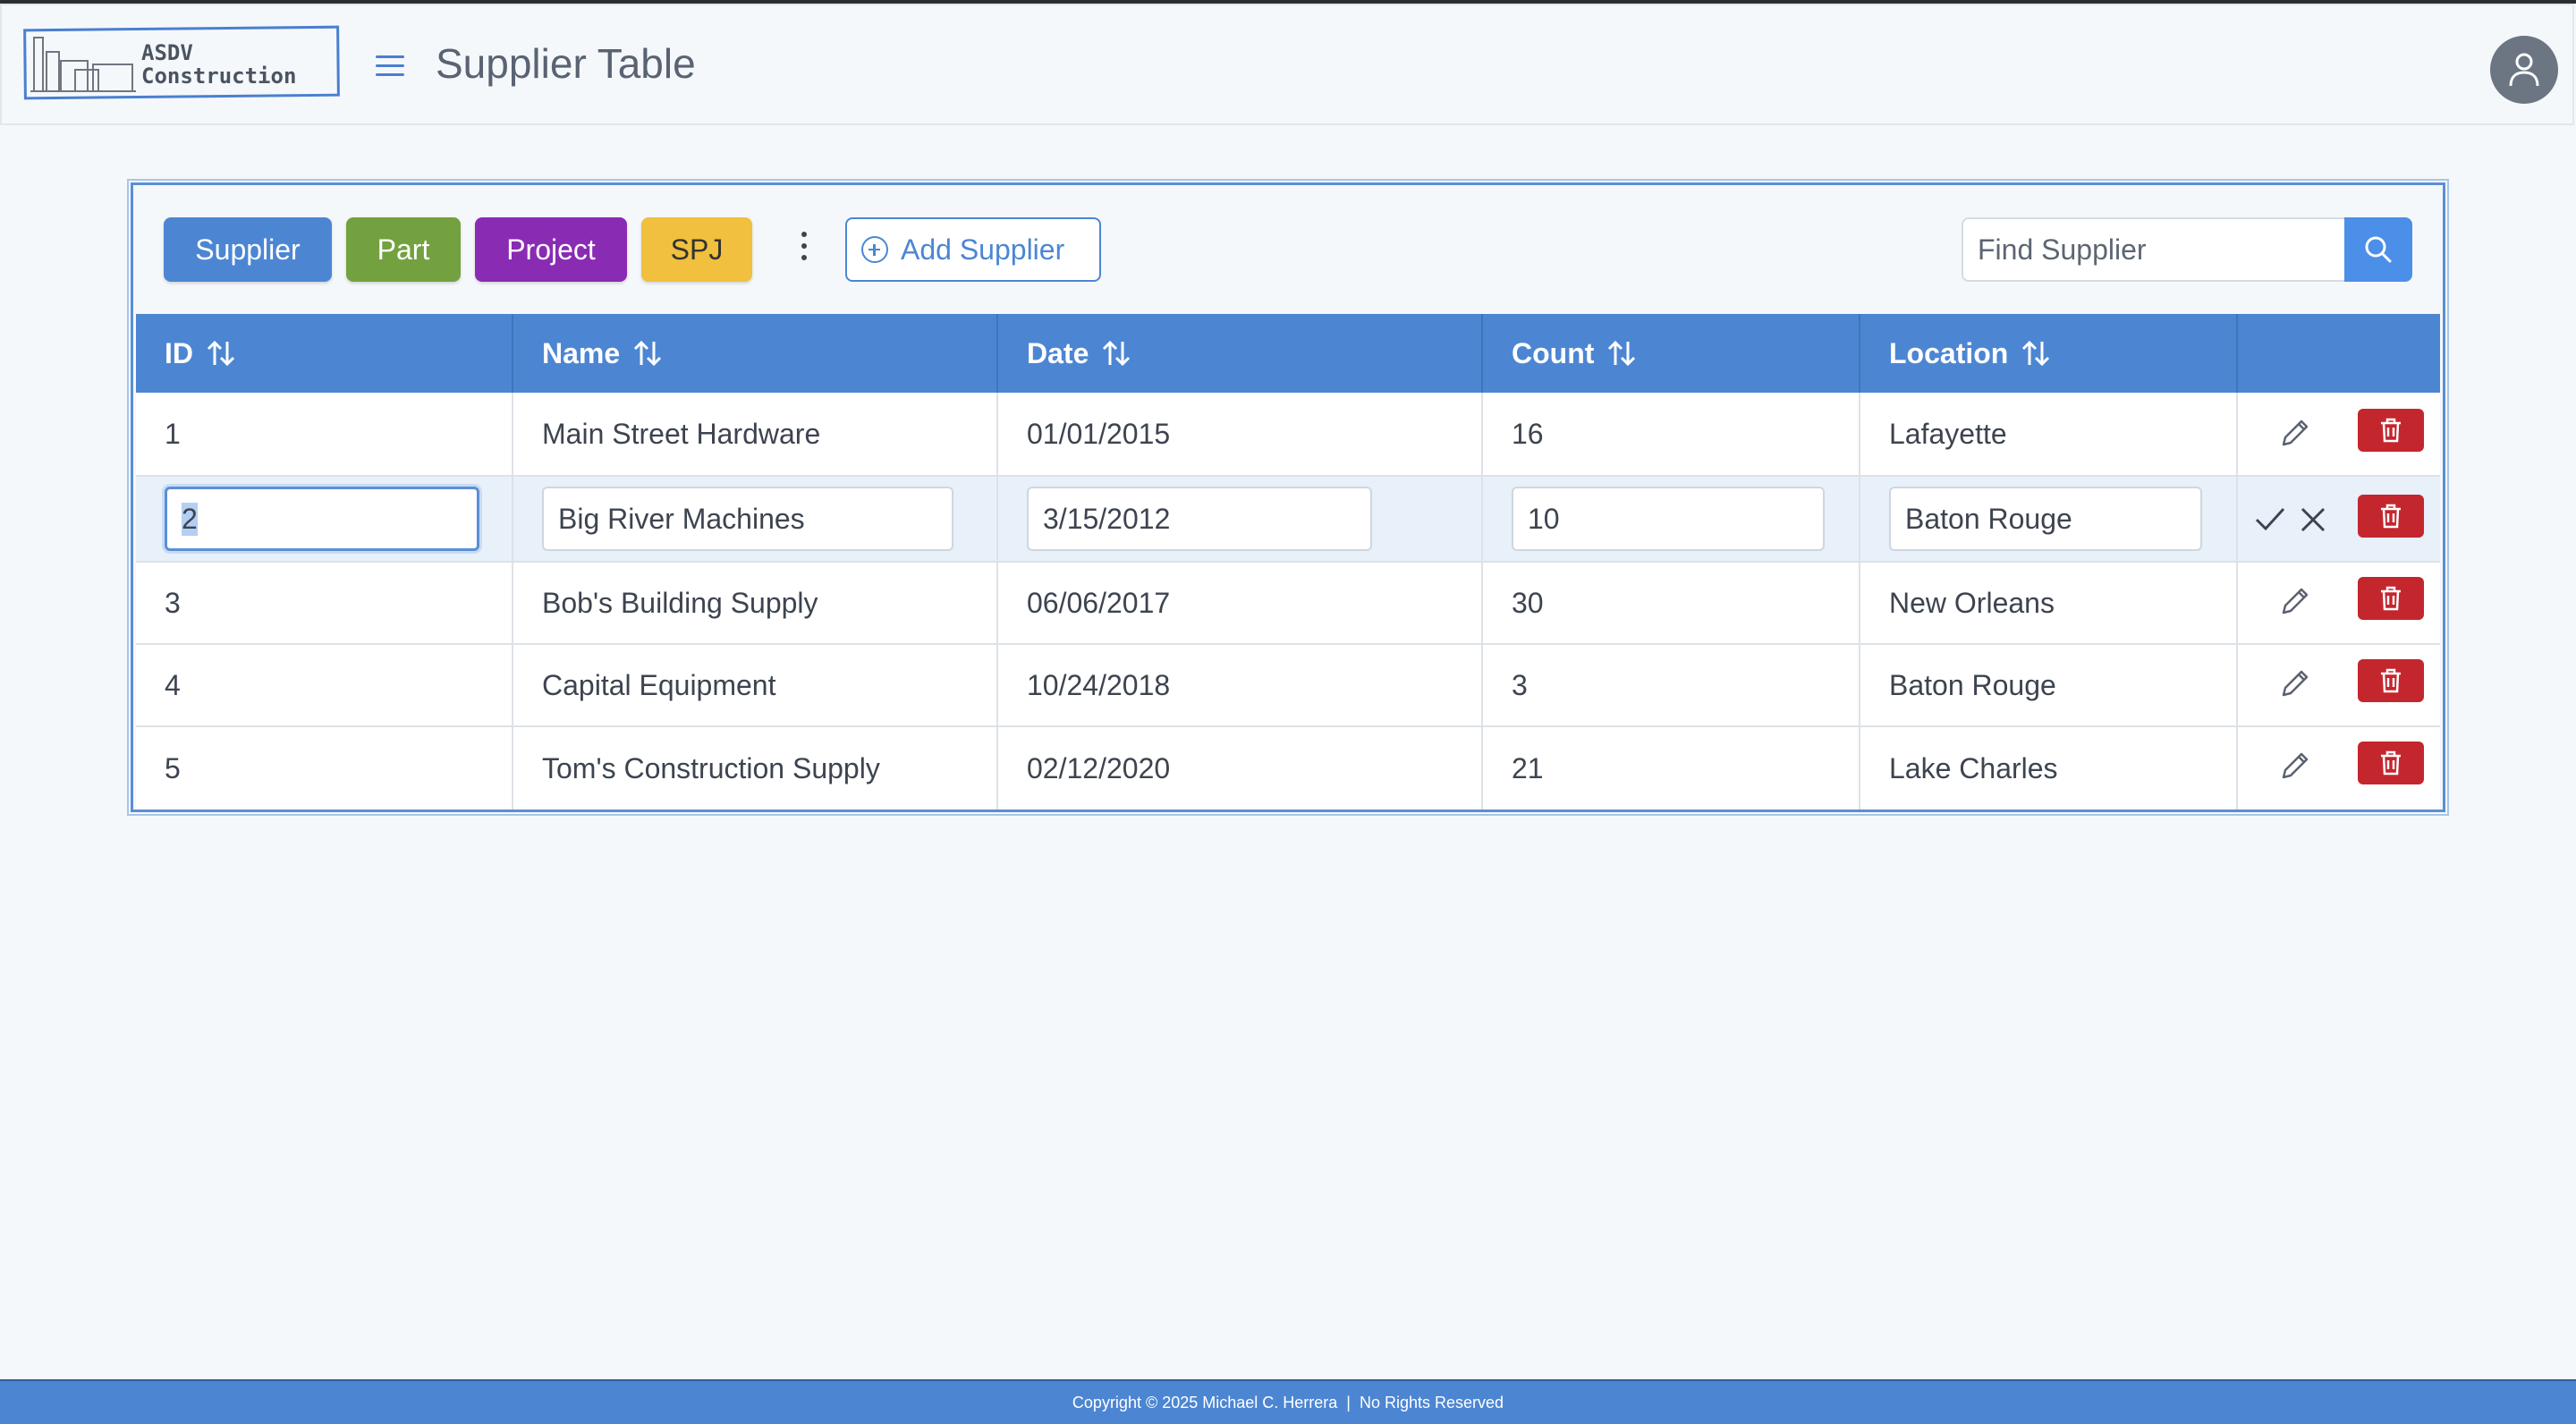 This screenshot has width=2576, height=1424. Describe the element at coordinates (2270, 519) in the screenshot. I see `confirm-check-icon` at that location.